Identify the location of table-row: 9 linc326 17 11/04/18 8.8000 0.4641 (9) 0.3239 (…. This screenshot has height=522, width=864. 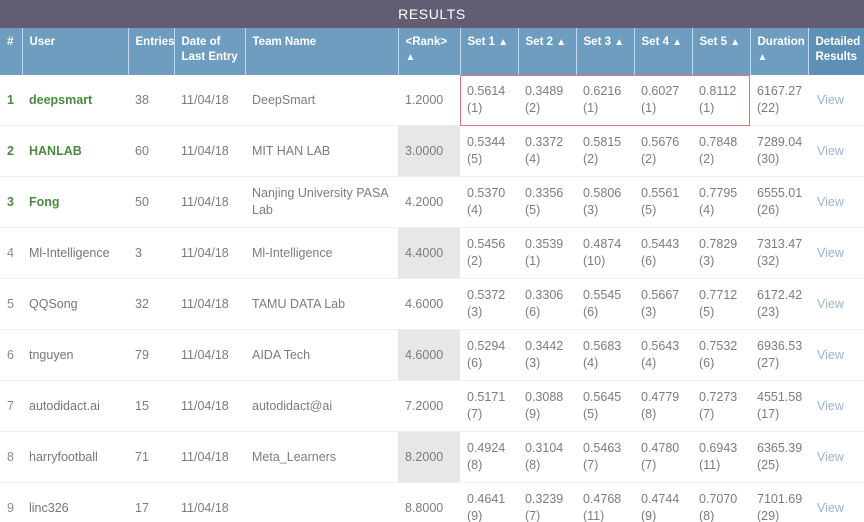
(432, 502).